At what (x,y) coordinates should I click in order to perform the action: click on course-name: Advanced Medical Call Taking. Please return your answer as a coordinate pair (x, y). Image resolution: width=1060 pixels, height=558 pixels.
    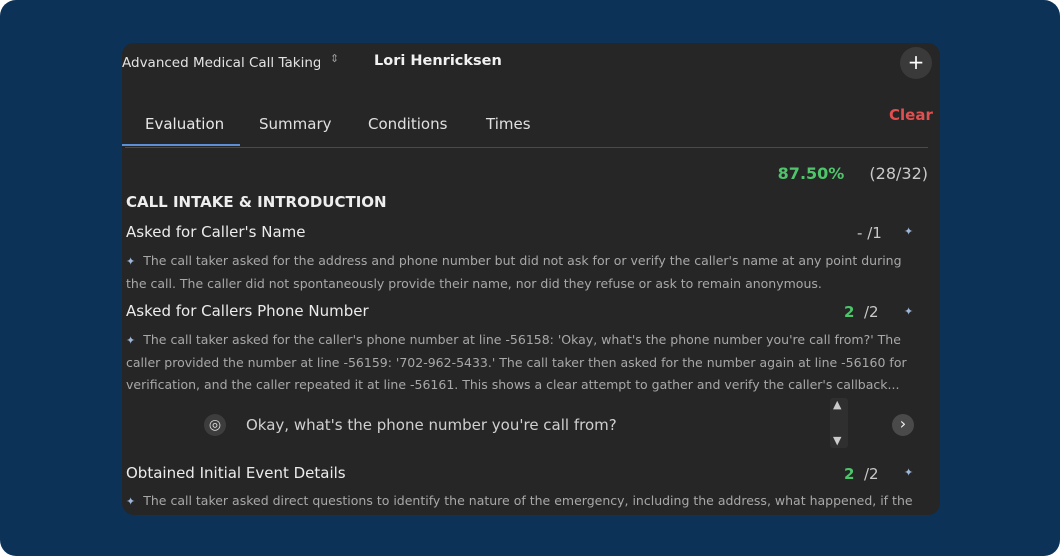
    Looking at the image, I should click on (221, 63).